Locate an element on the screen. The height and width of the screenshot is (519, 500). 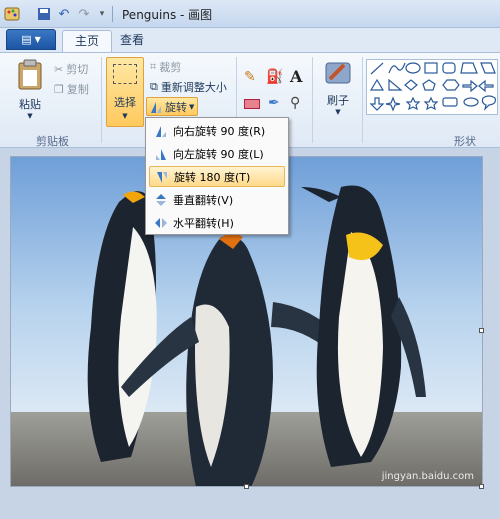
tab-home: 主页 is located at coordinates (87, 41).